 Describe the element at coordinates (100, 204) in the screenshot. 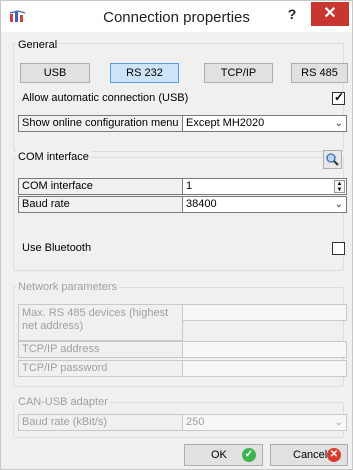

I see `baud-rate-label: Baud rate` at that location.